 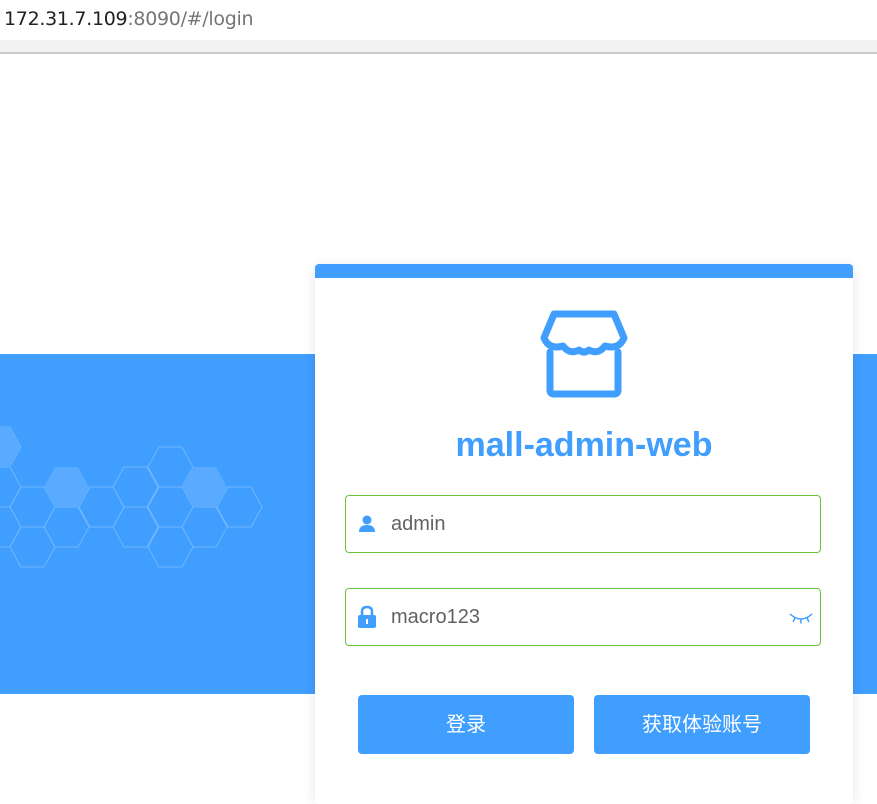 What do you see at coordinates (438, 20) in the screenshot?
I see `address-bar: 172.31.7.109:8090/#/login` at bounding box center [438, 20].